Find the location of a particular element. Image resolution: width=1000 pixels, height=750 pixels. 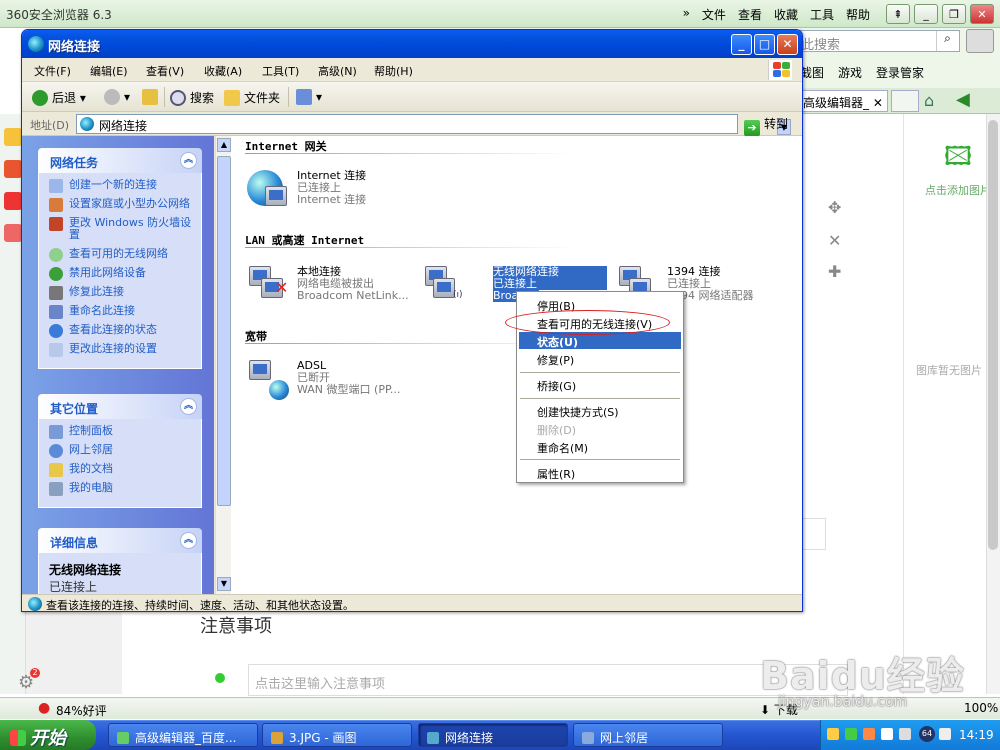

task-view-status: 查看此连接的状态 is located at coordinates (122, 331).